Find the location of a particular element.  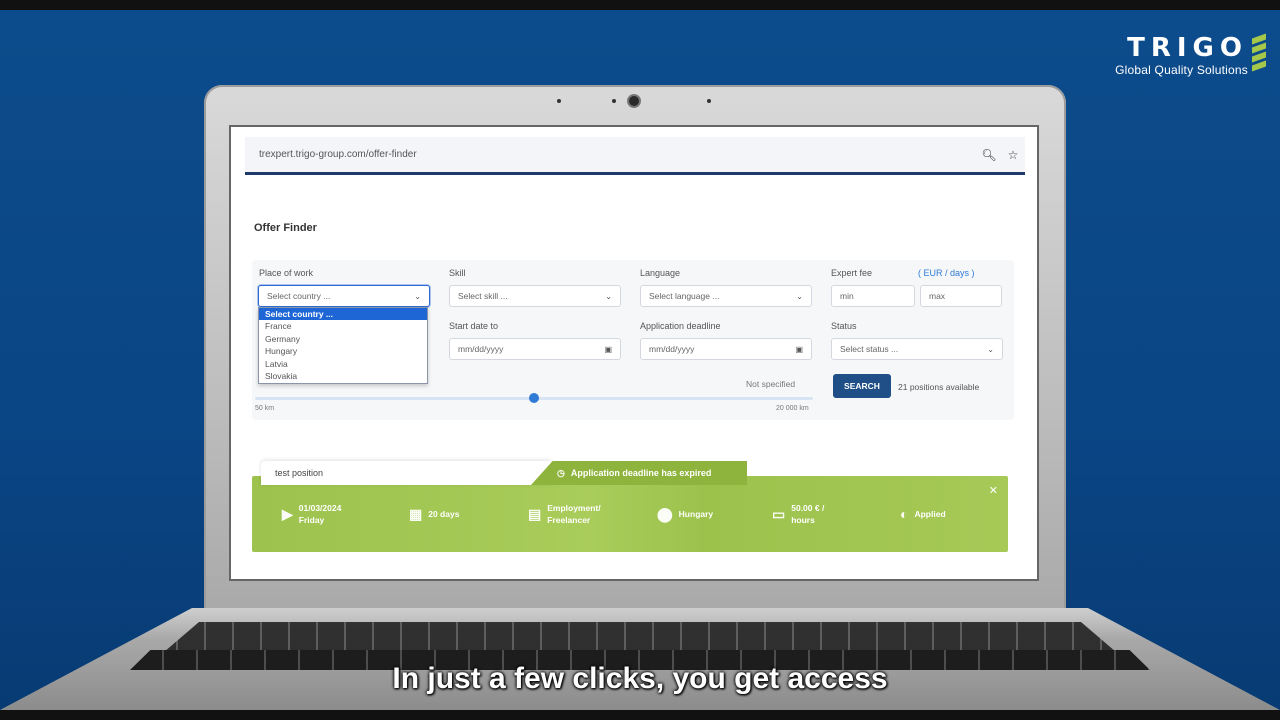

document-icon: ▤ is located at coordinates (535, 514).